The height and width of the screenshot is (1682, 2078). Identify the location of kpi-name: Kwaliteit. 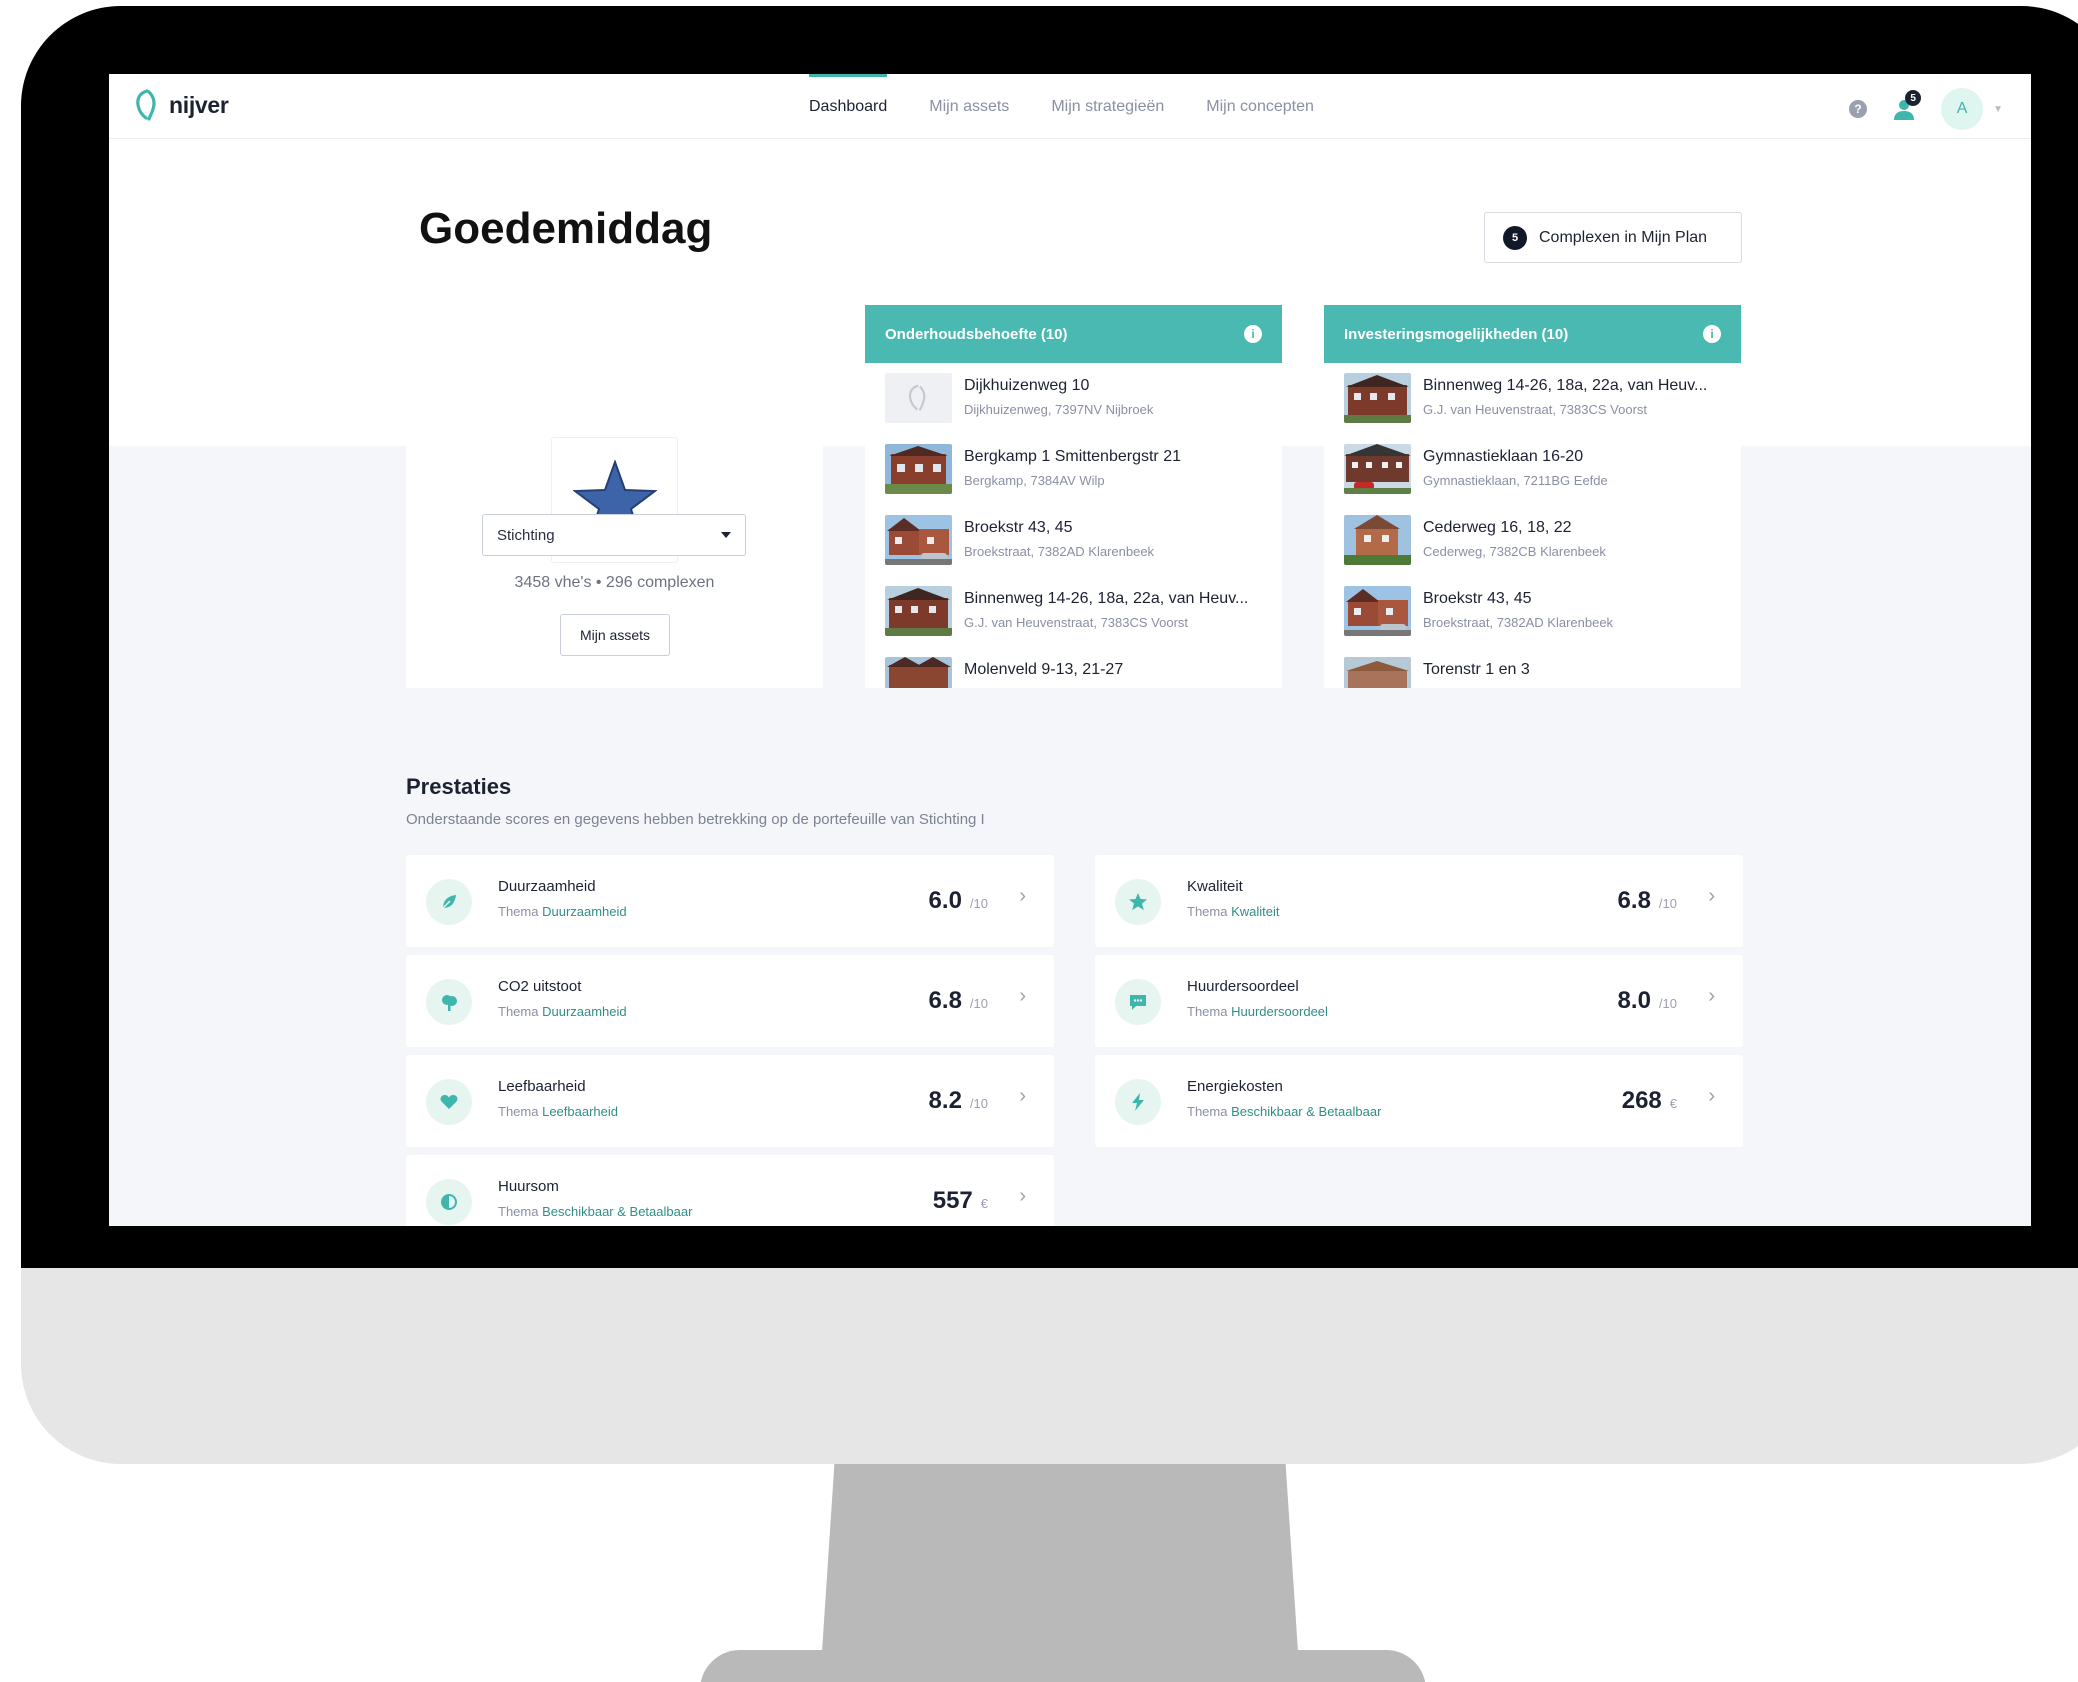
(1215, 886).